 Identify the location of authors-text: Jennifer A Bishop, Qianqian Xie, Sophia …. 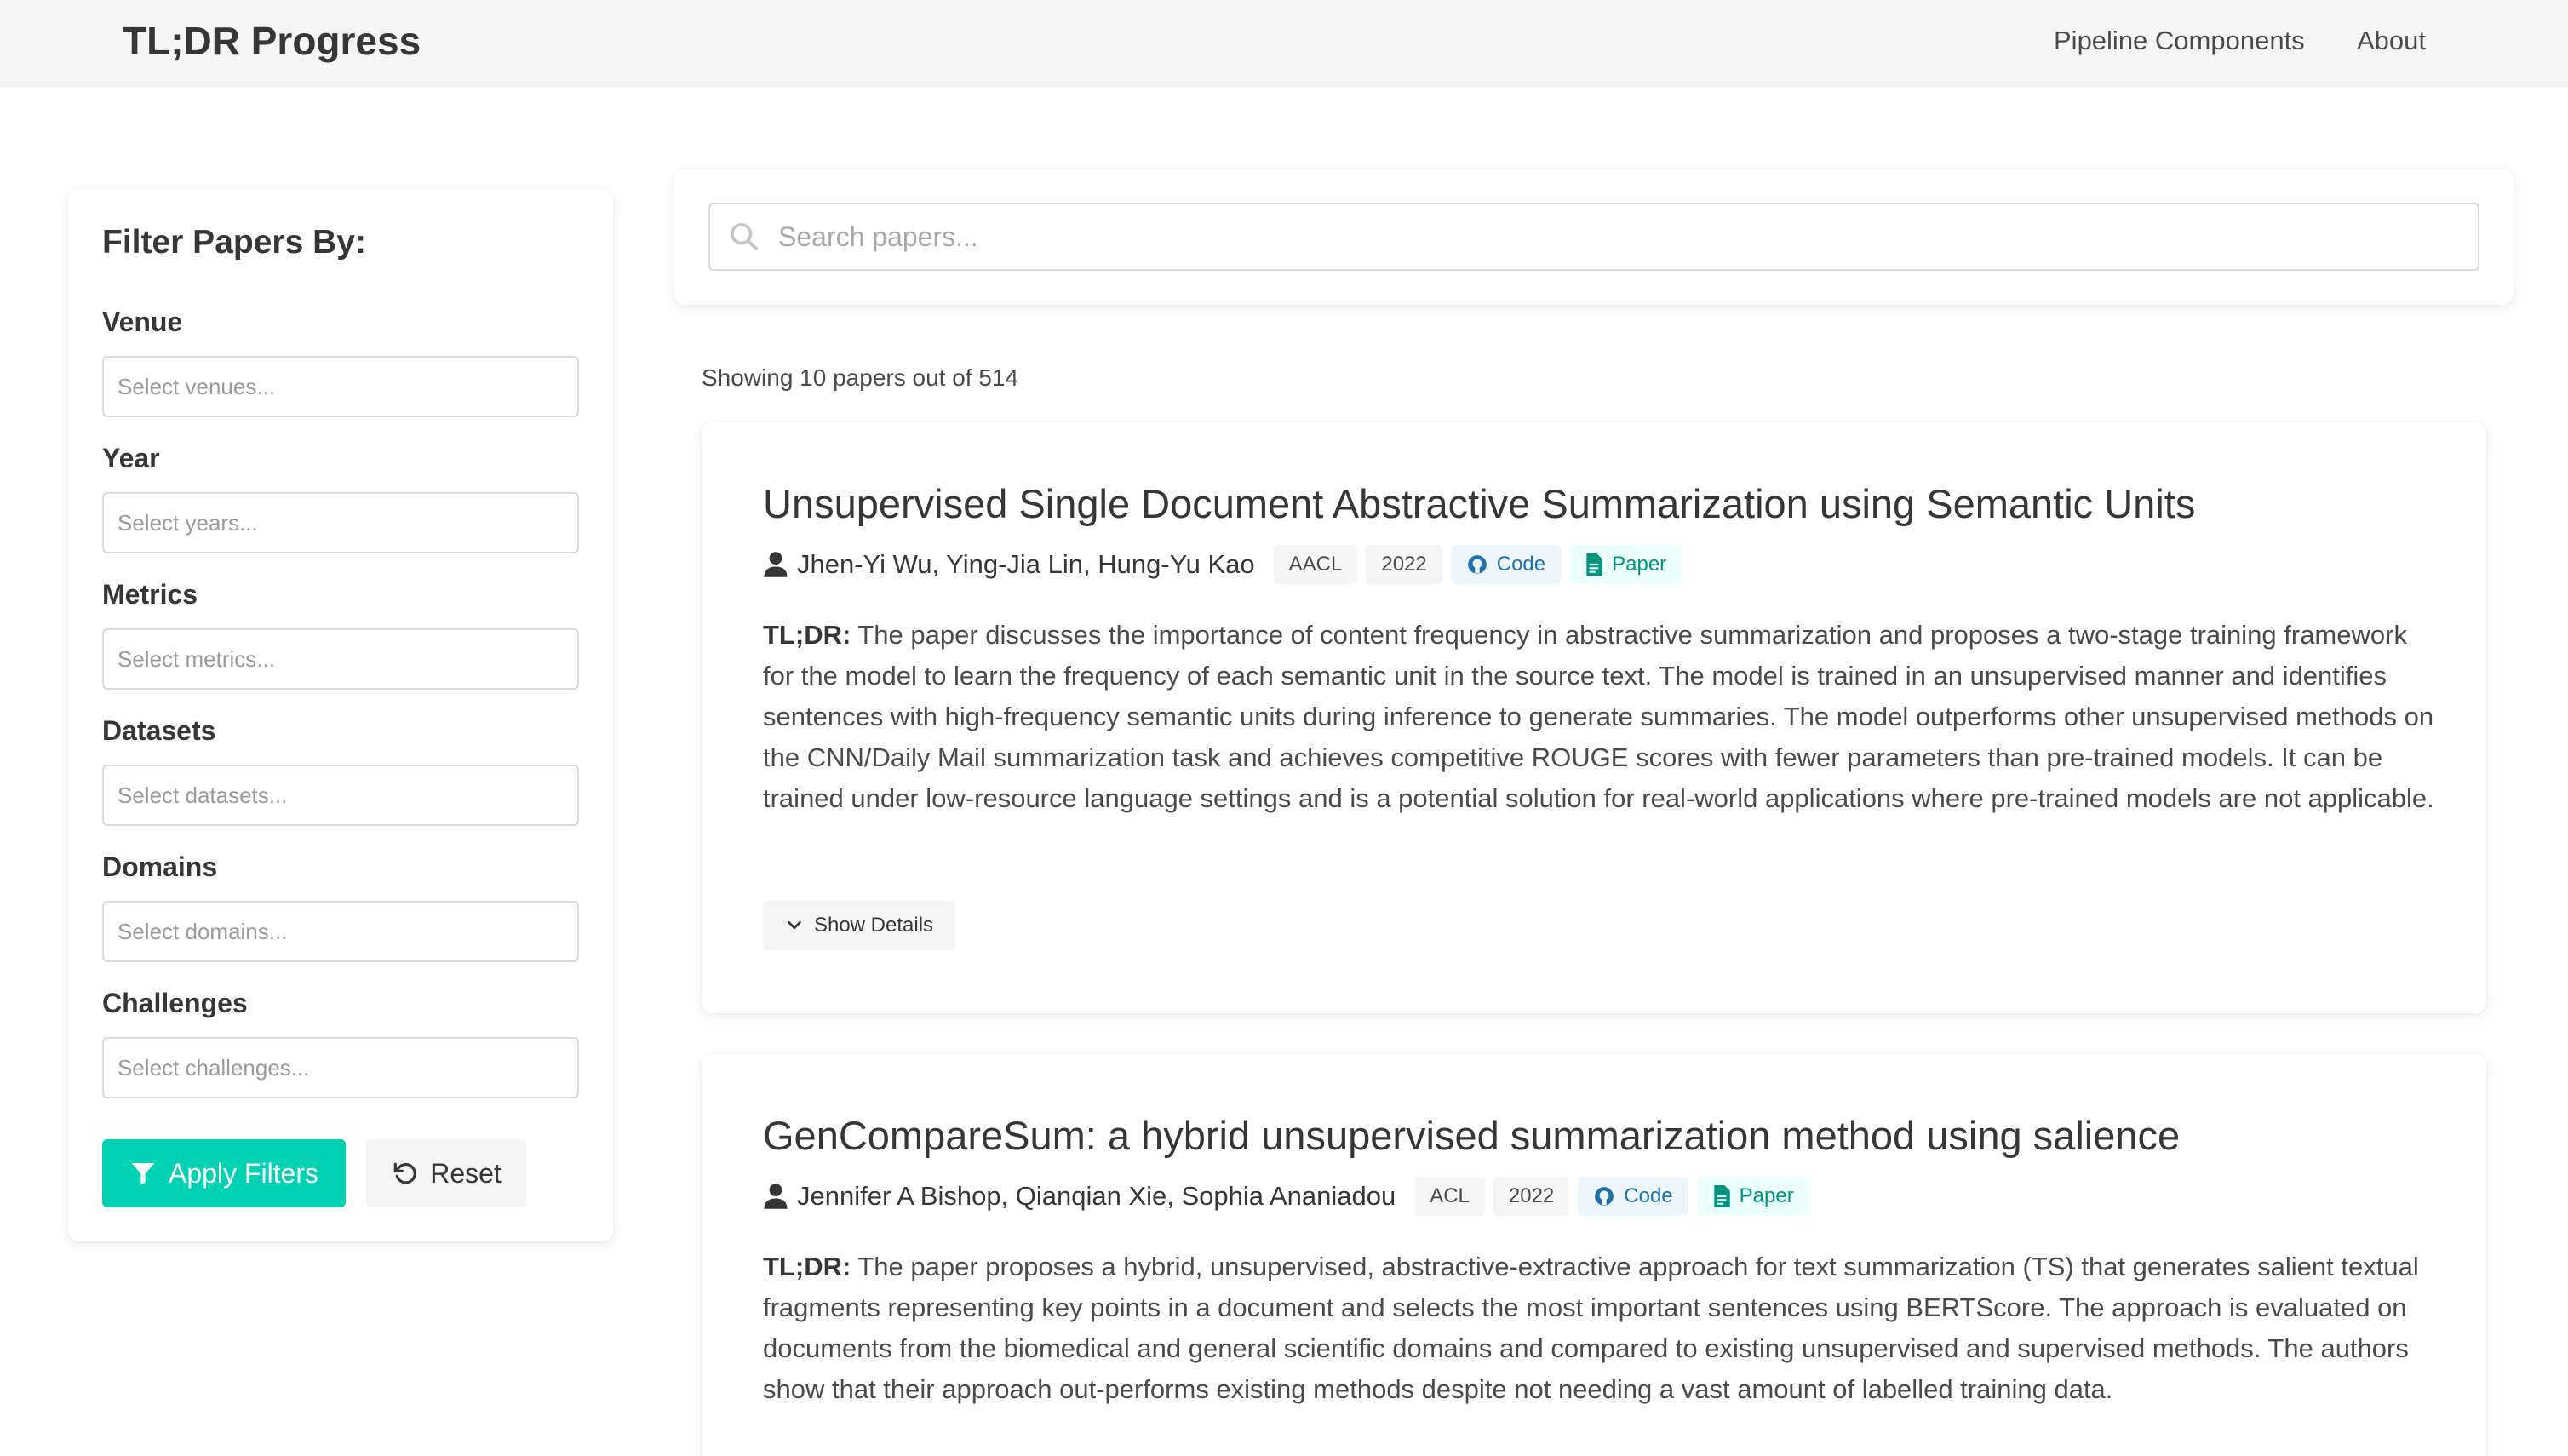
(1096, 1196).